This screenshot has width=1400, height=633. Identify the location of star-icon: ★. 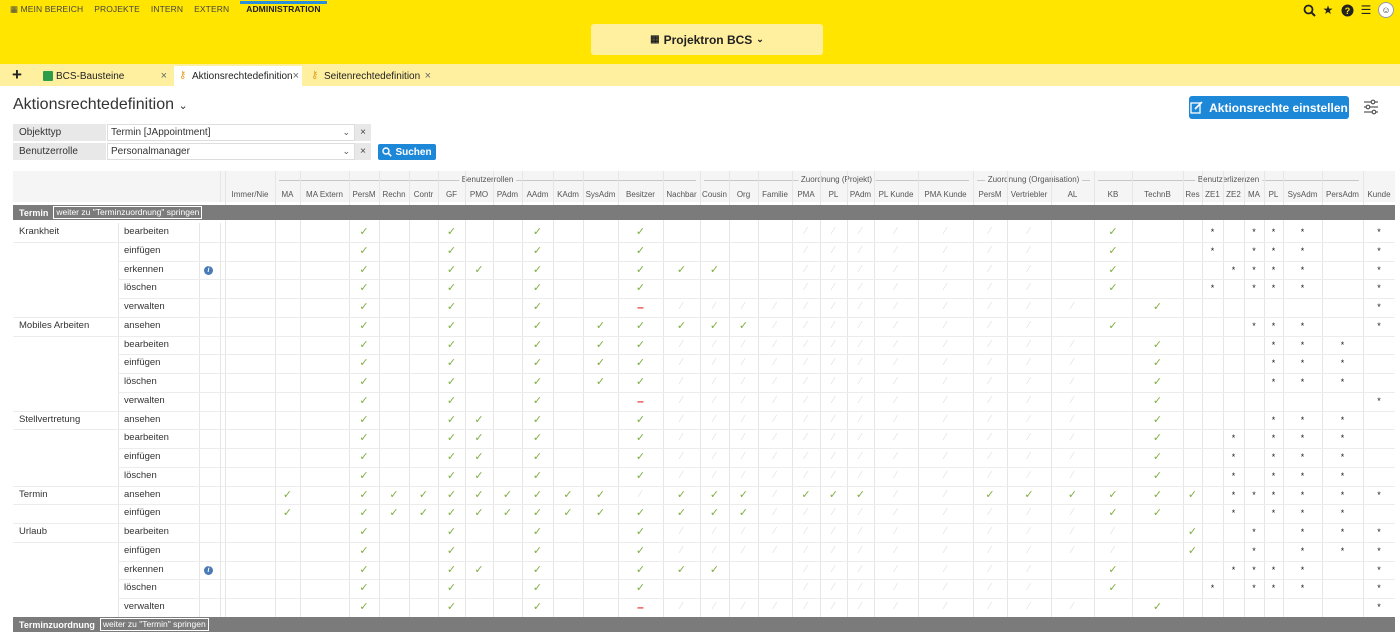
(1328, 10).